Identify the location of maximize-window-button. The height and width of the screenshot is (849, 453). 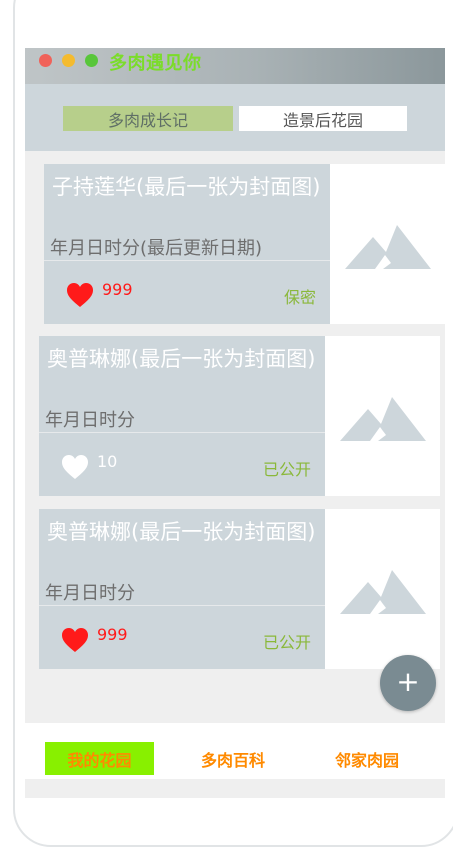
(91, 60).